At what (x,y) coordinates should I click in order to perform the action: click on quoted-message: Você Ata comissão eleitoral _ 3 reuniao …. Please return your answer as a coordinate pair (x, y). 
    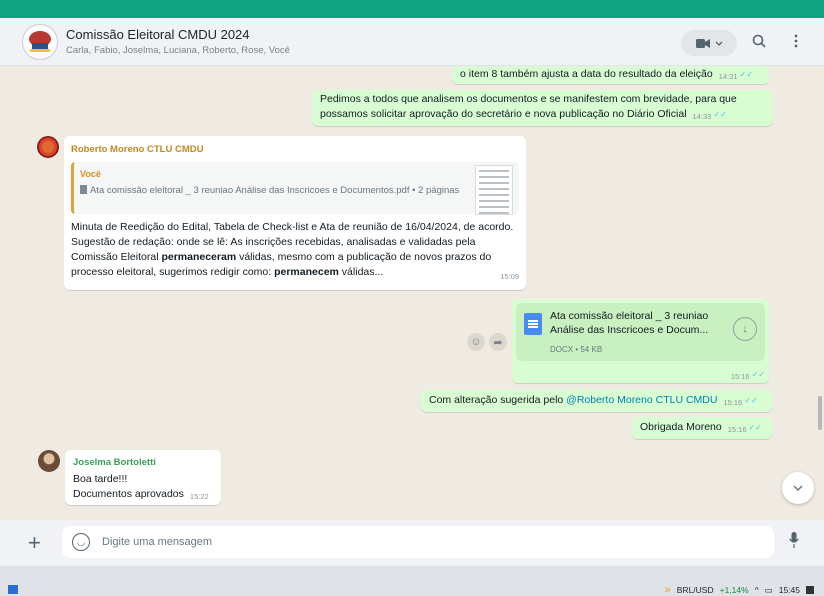
    Looking at the image, I should click on (295, 188).